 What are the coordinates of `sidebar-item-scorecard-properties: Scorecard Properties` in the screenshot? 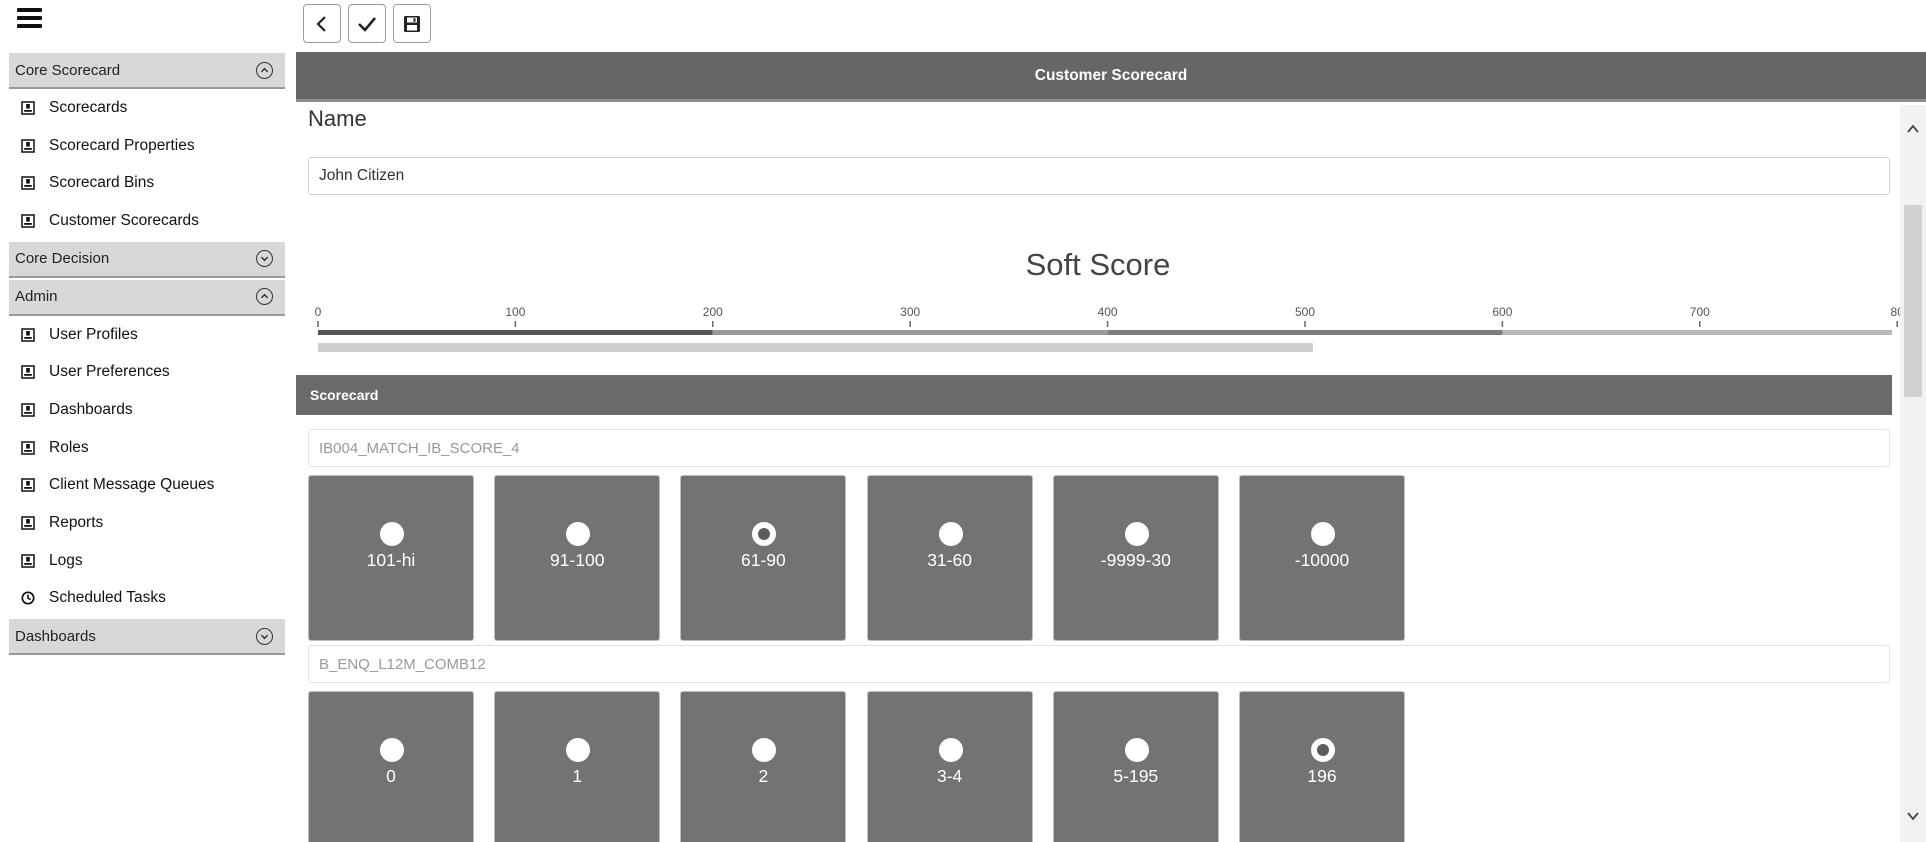 It's located at (147, 146).